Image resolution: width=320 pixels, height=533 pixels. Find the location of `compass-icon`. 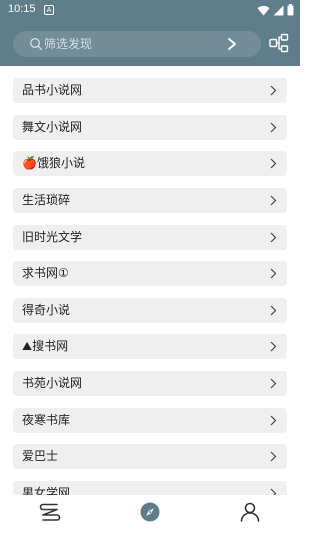

compass-icon is located at coordinates (150, 512).